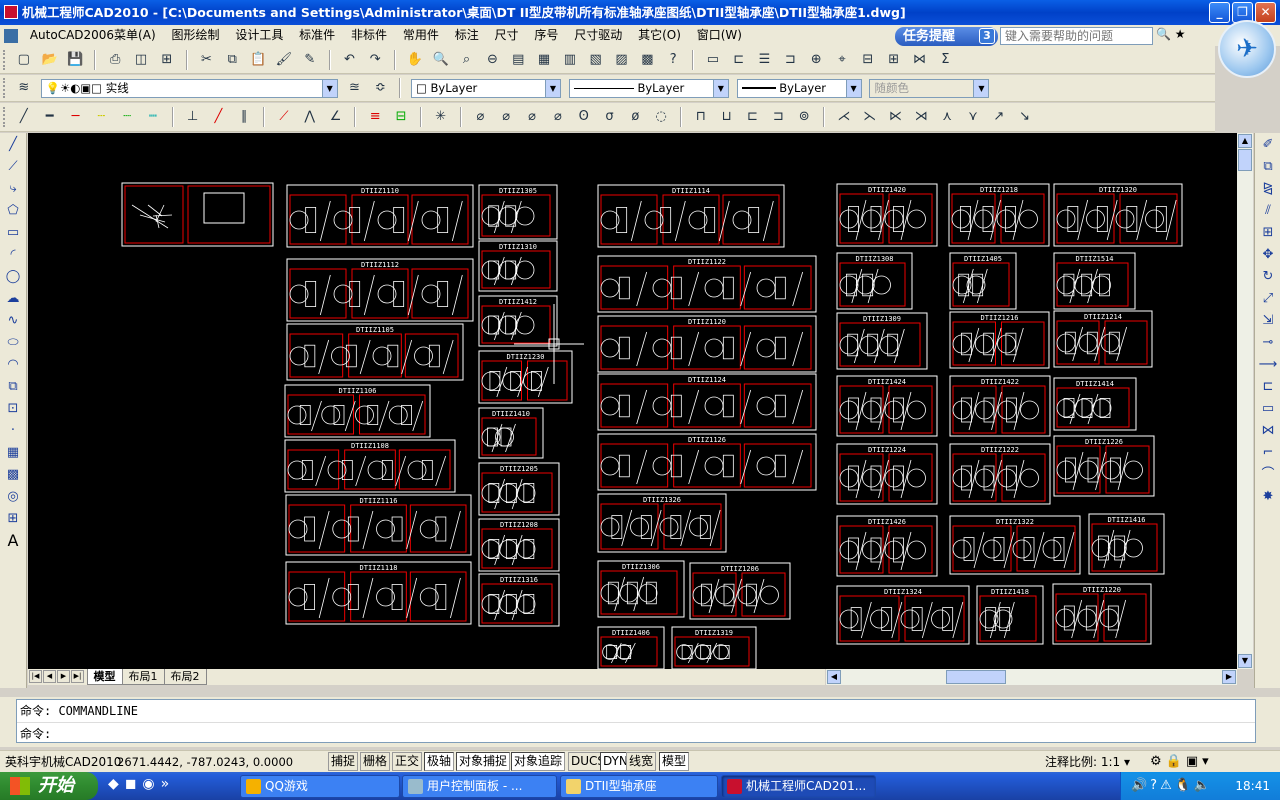  Describe the element at coordinates (193, 117) in the screenshot. I see `perpendicular-icon: ⊥` at that location.